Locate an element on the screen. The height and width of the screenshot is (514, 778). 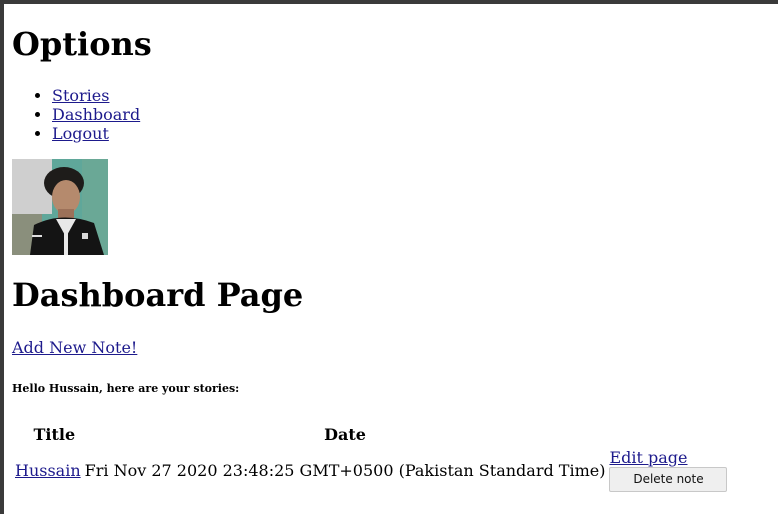
note-actions-cell: Edit page Delete note is located at coordinates (668, 470).